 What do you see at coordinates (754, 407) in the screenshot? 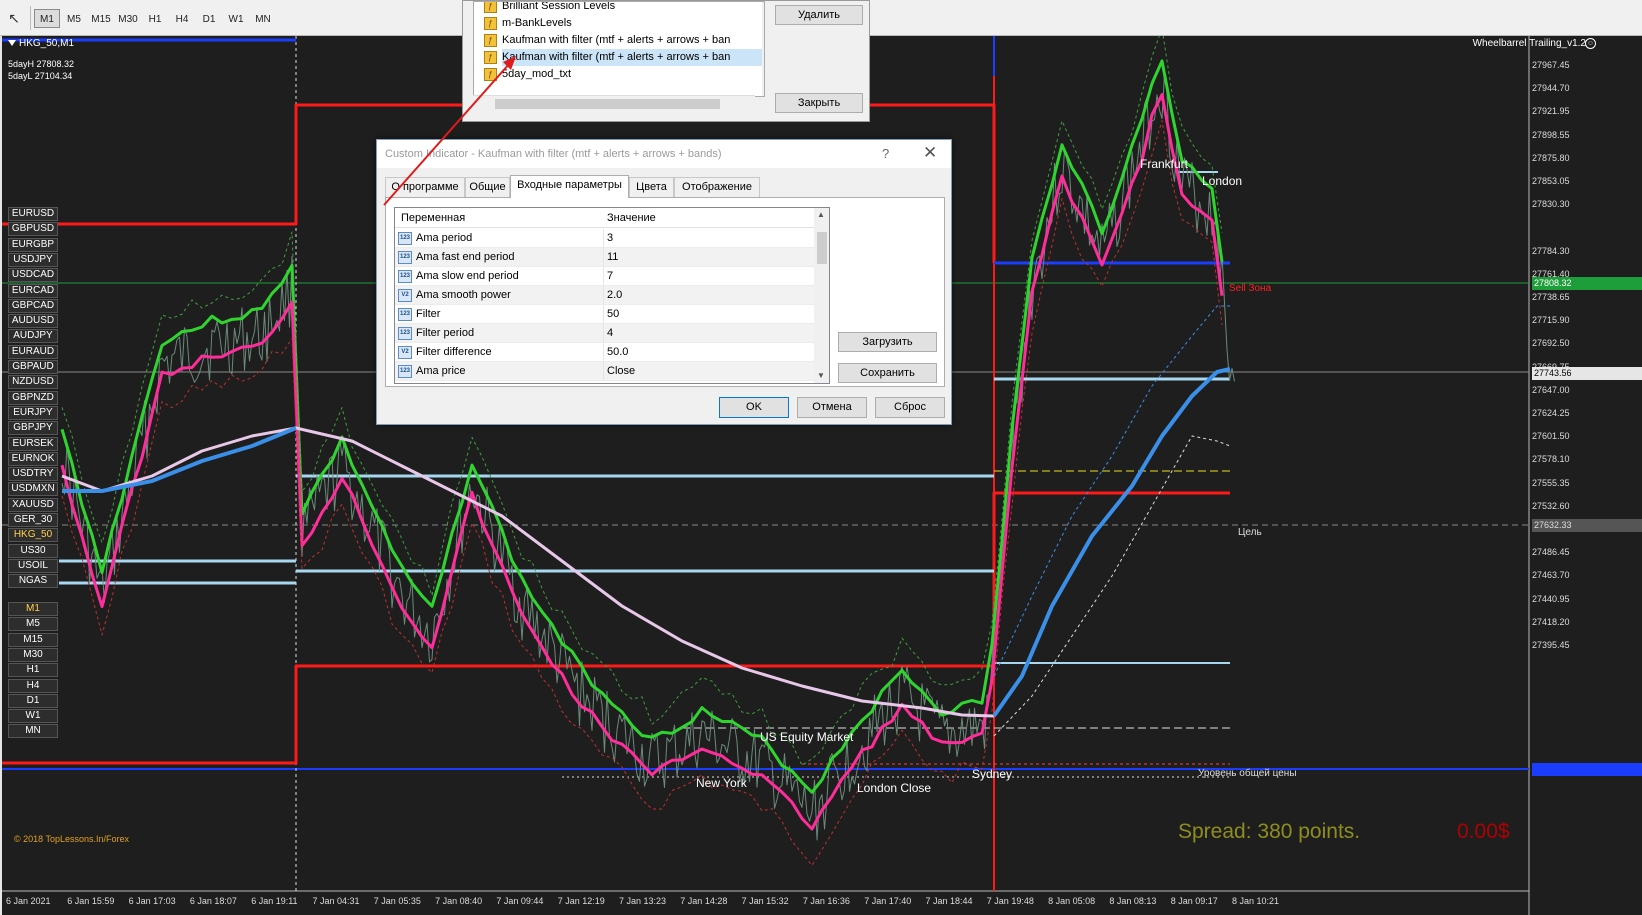
I see `ok-button: OK` at bounding box center [754, 407].